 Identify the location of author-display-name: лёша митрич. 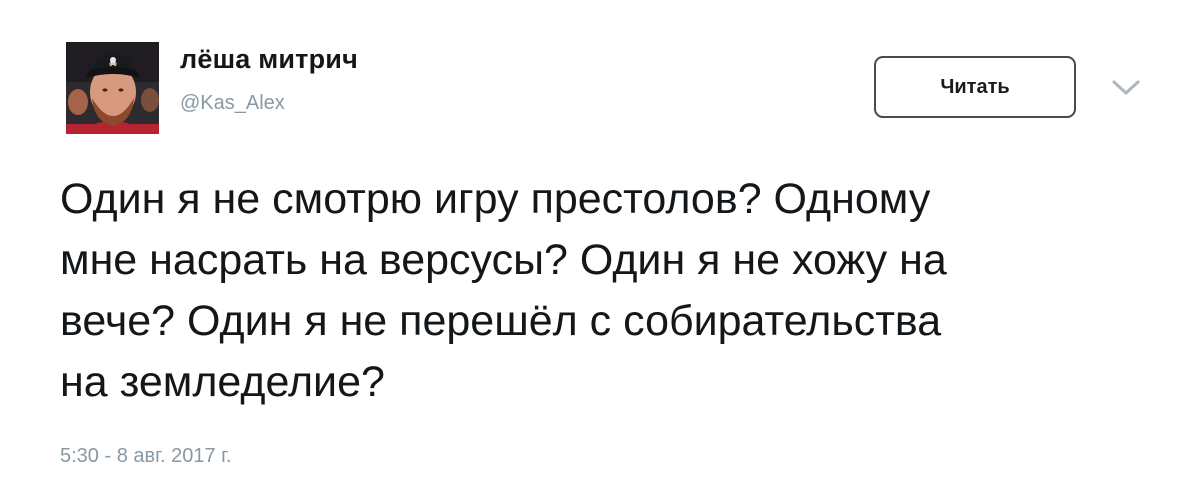
(269, 59).